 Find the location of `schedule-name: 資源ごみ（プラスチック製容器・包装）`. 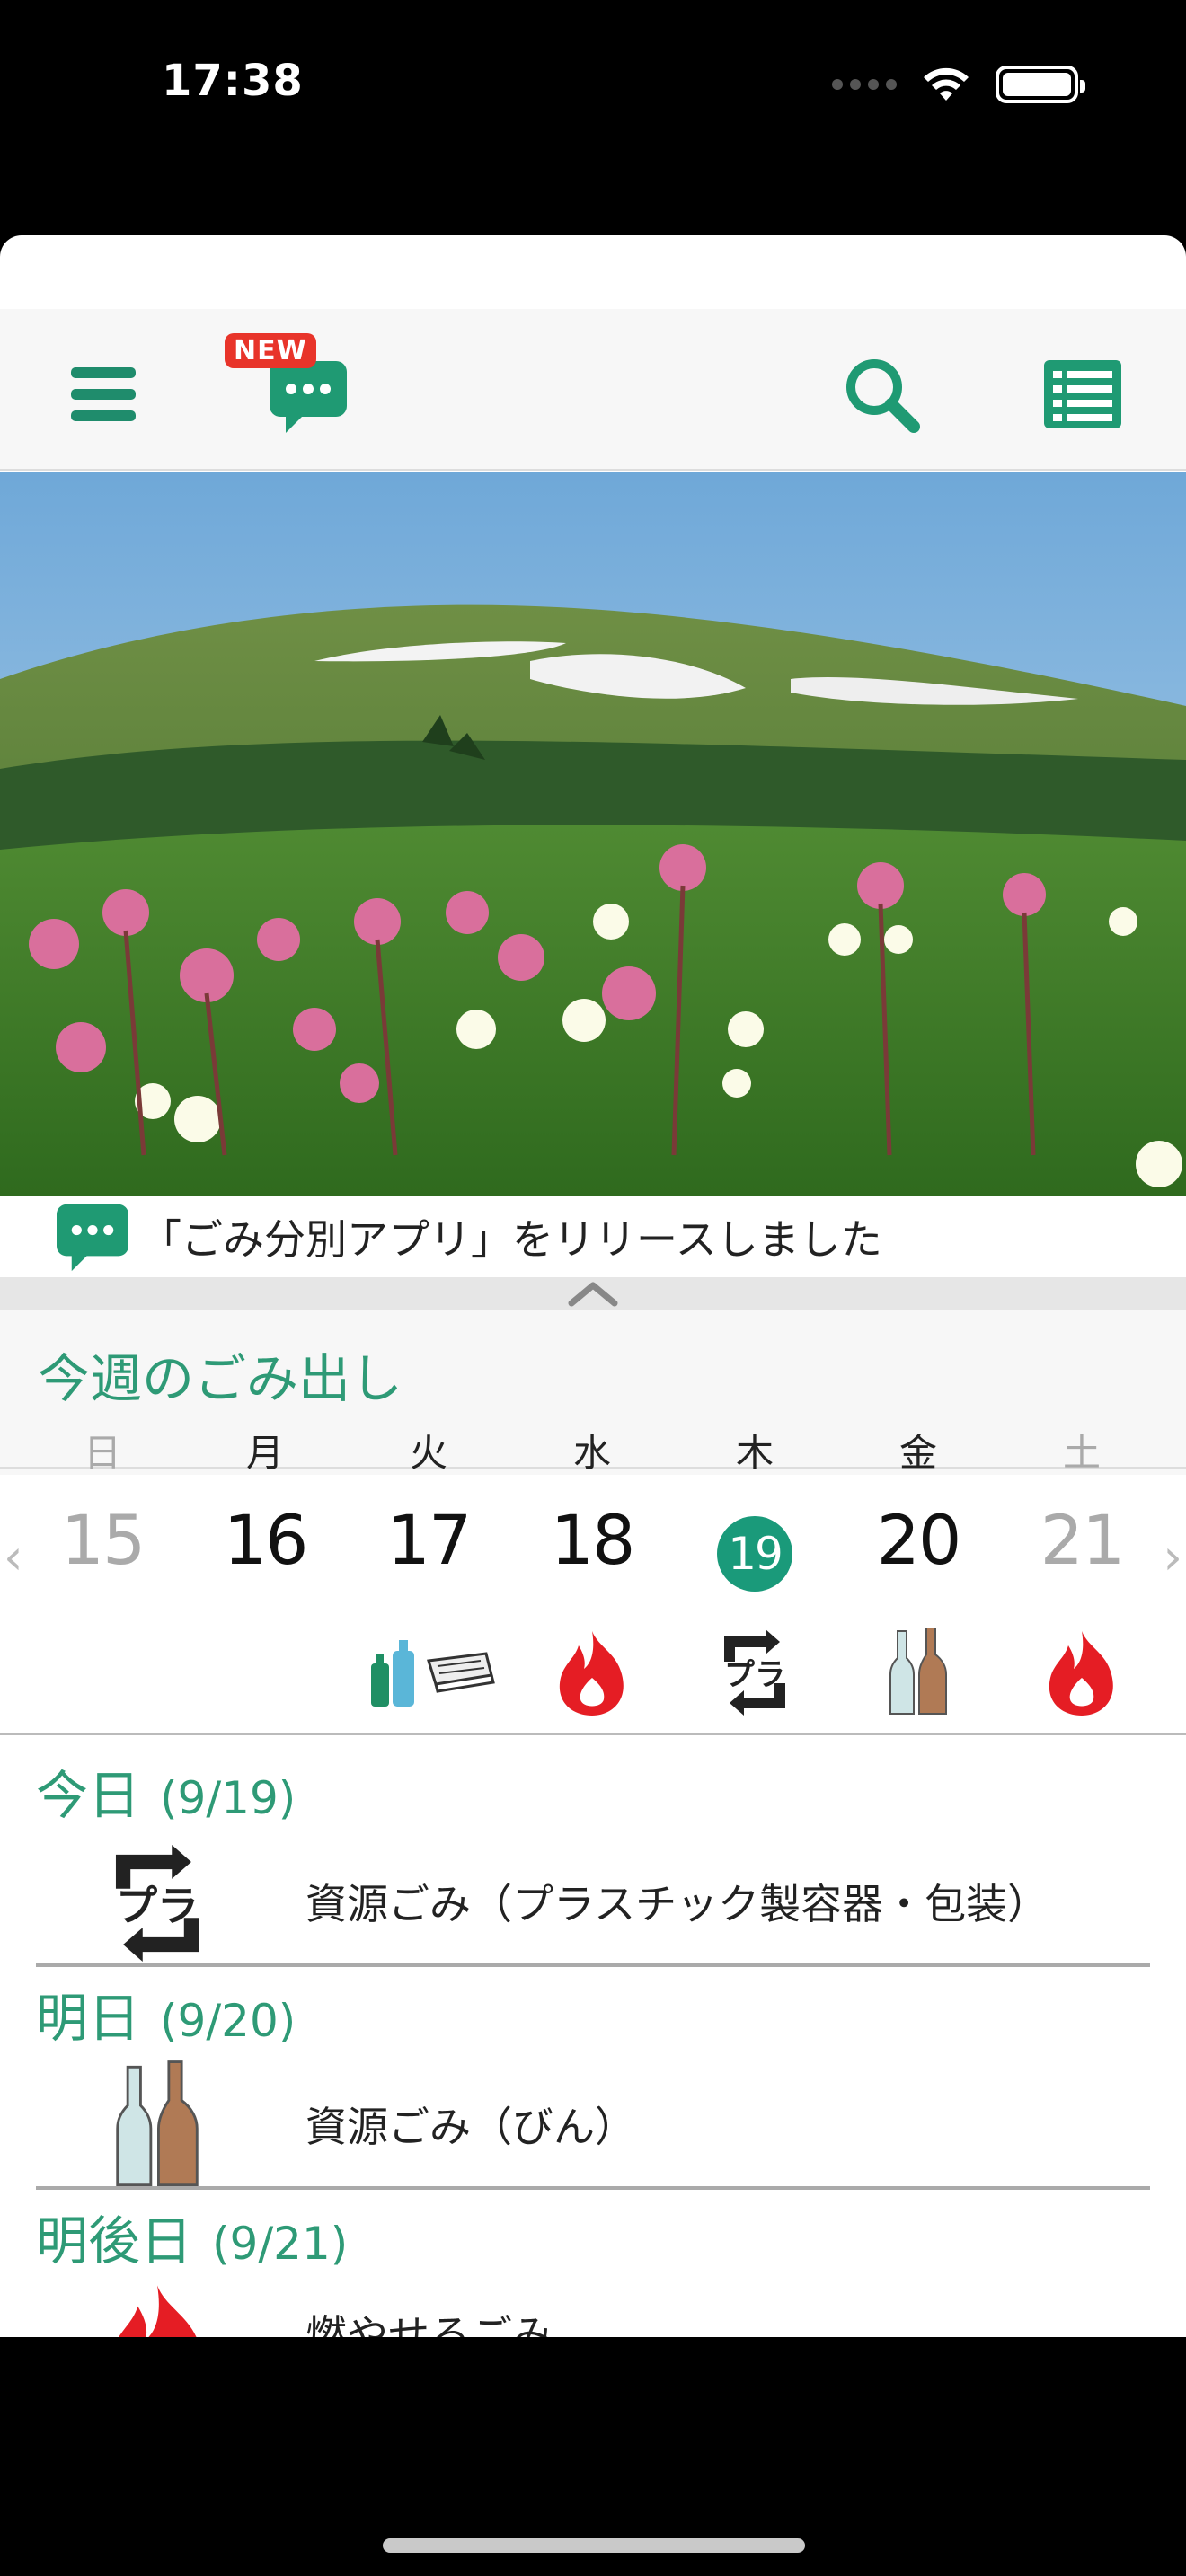

schedule-name: 資源ごみ（プラスチック製容器・包装） is located at coordinates (677, 1904).